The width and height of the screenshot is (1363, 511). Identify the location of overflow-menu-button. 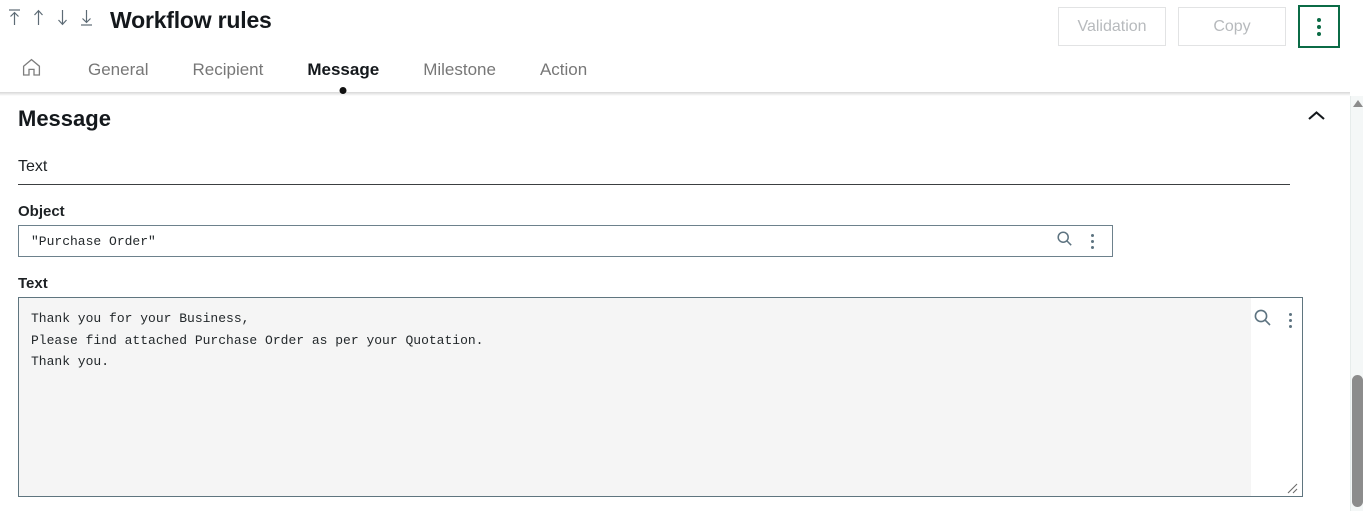
(1319, 26).